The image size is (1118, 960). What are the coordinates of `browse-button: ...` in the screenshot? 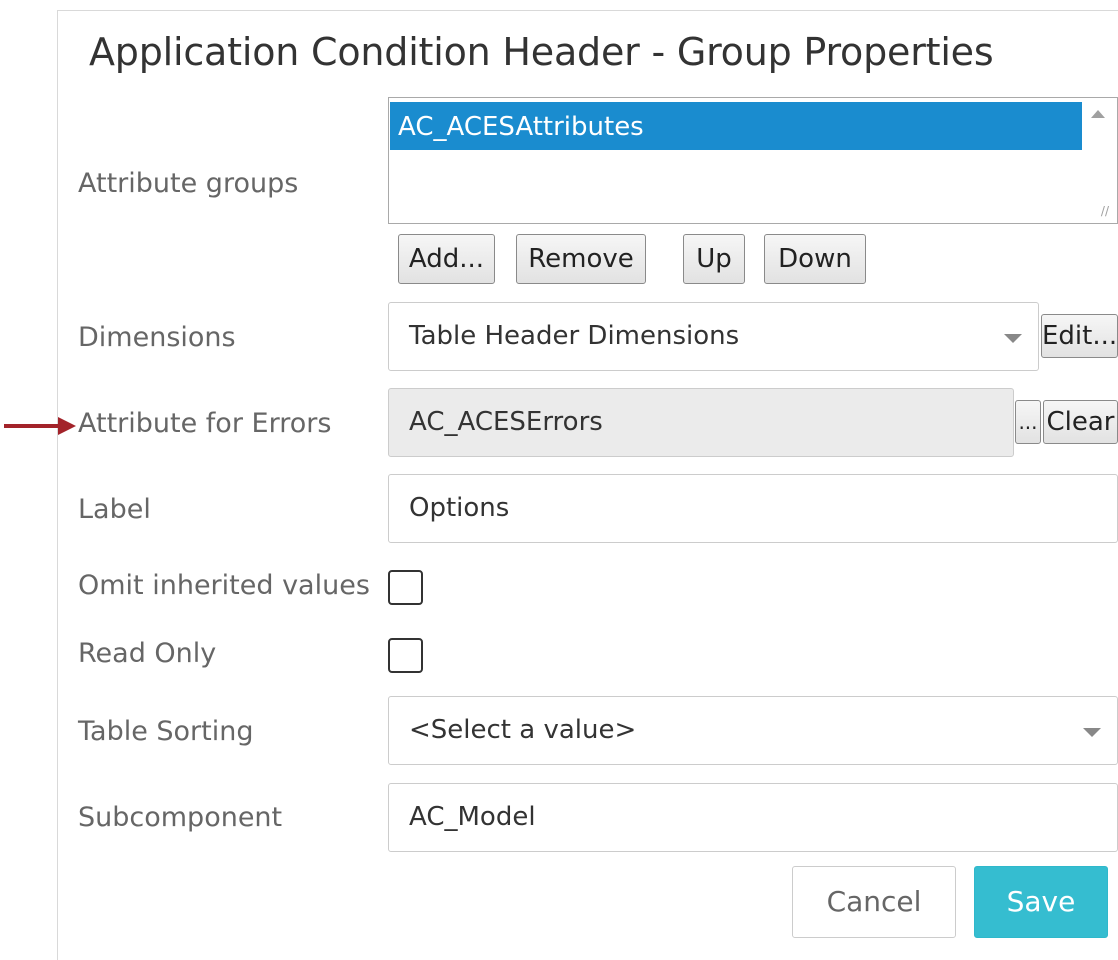 It's located at (1028, 422).